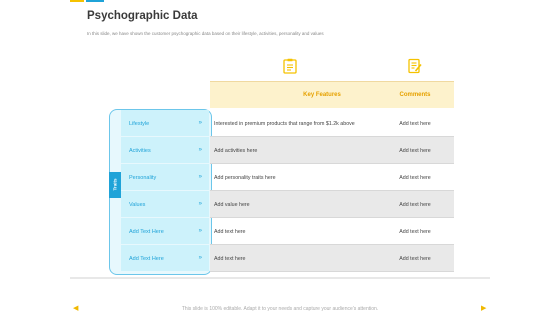 The width and height of the screenshot is (560, 315). Describe the element at coordinates (142, 16) in the screenshot. I see `page-title: Psychographic Data` at that location.